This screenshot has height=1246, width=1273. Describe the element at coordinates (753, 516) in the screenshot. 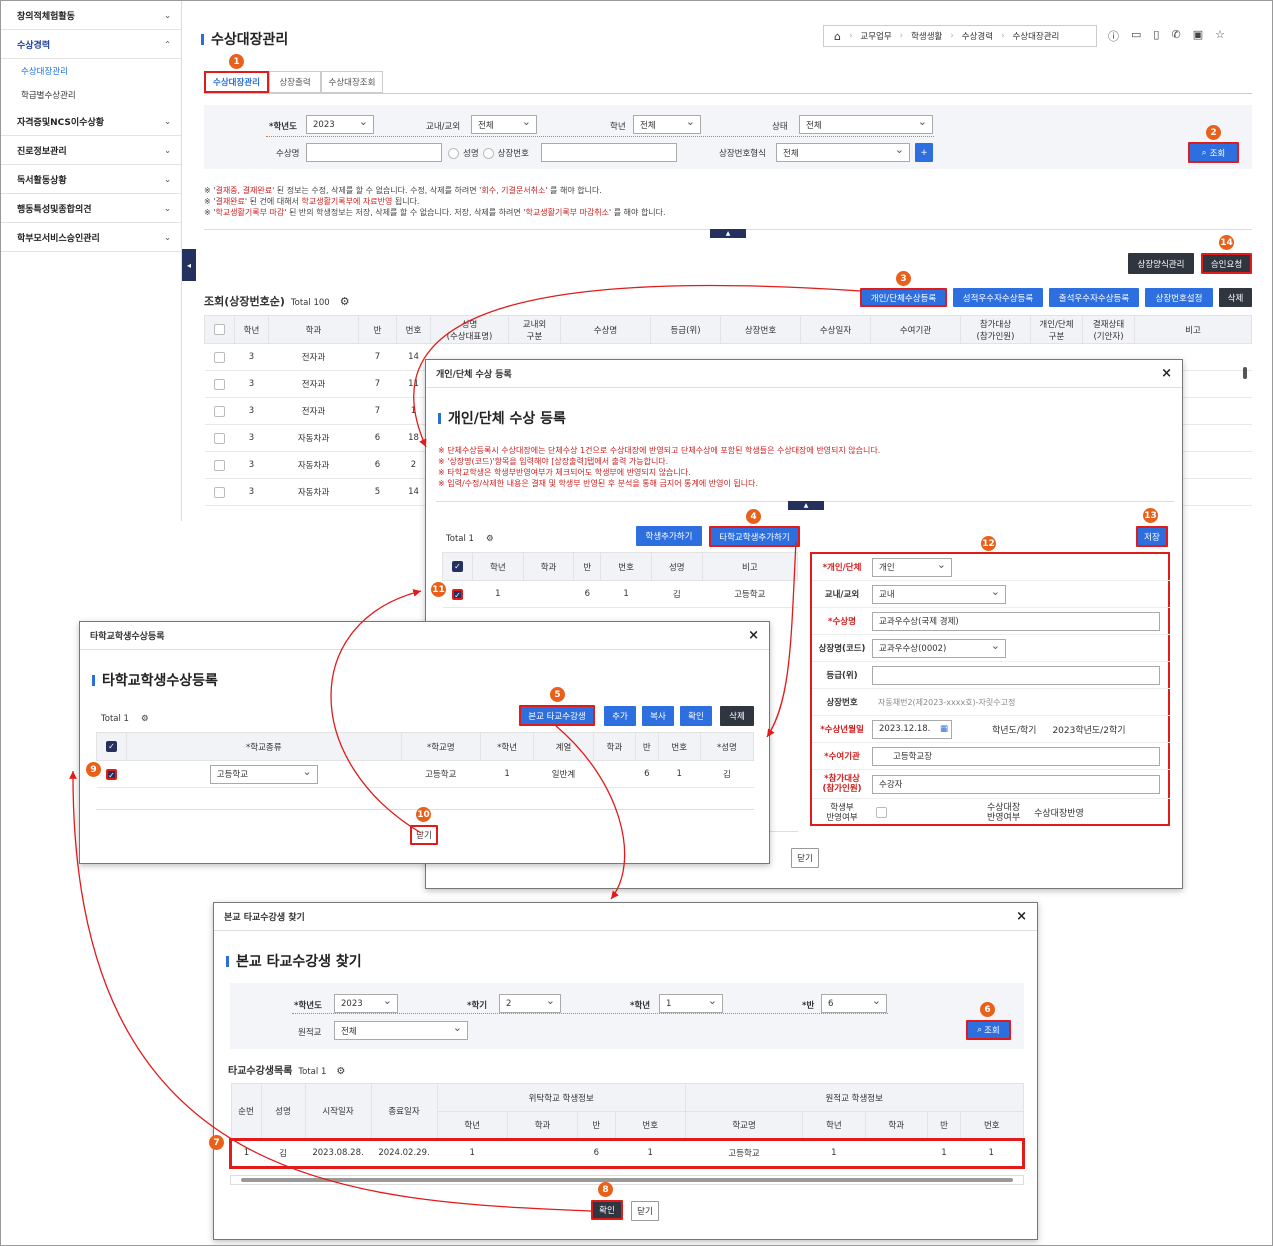

I see `step-badge: 4` at that location.